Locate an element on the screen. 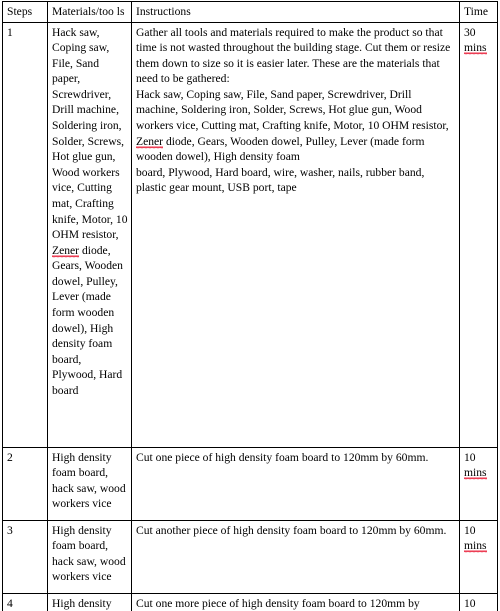 The height and width of the screenshot is (611, 500). cell-step-number: 4 is located at coordinates (25, 601).